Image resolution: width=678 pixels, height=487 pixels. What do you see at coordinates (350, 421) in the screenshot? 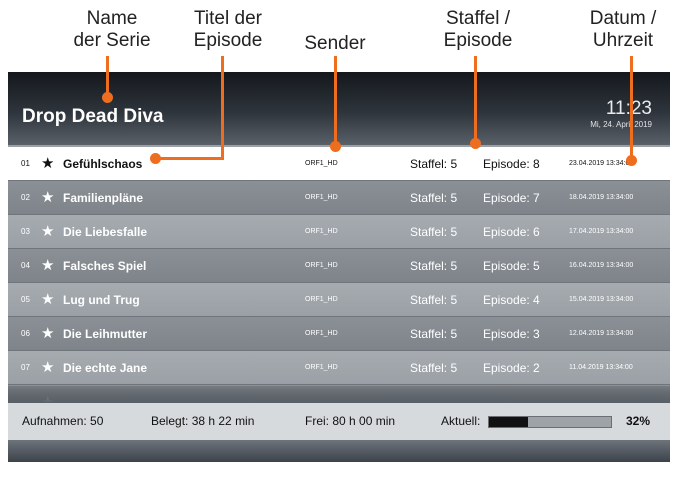
I see `storage-free: Frei: 80 h 00 min` at bounding box center [350, 421].